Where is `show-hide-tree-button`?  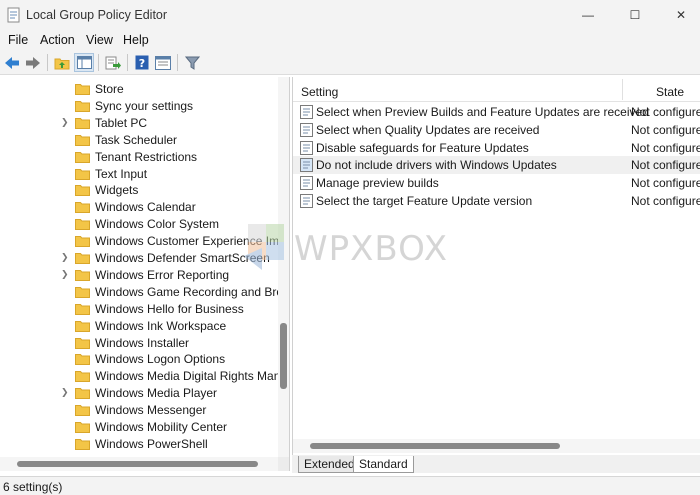 show-hide-tree-button is located at coordinates (84, 62).